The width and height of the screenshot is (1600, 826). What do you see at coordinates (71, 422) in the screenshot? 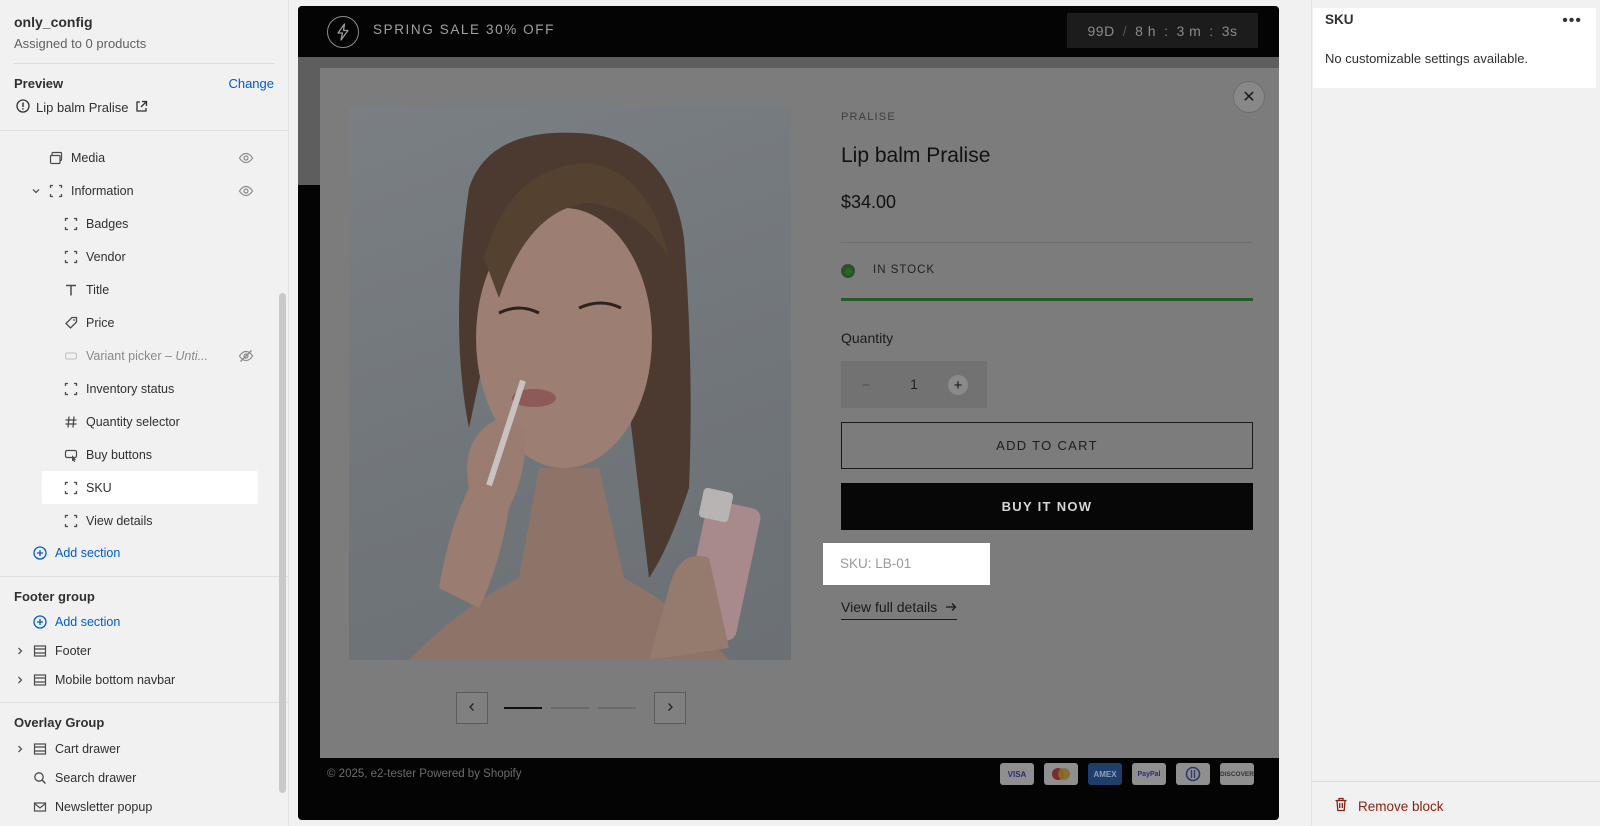
I see `hash-icon` at bounding box center [71, 422].